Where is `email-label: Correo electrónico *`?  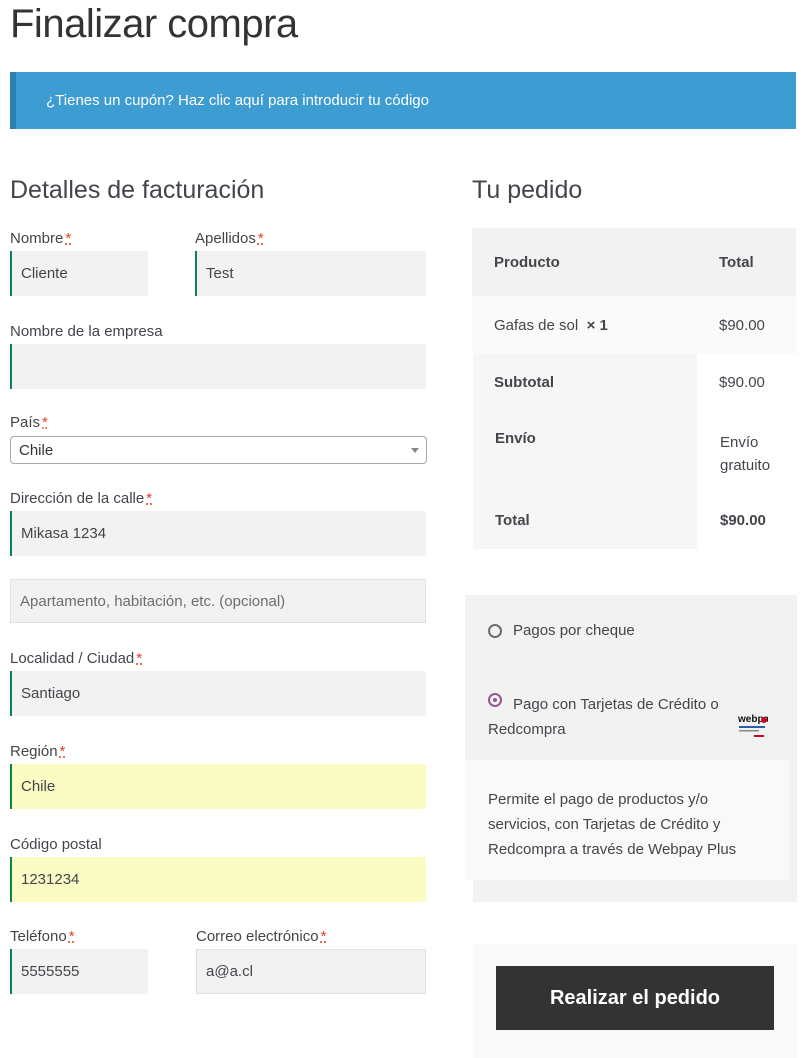
email-label: Correo electrónico * is located at coordinates (261, 936).